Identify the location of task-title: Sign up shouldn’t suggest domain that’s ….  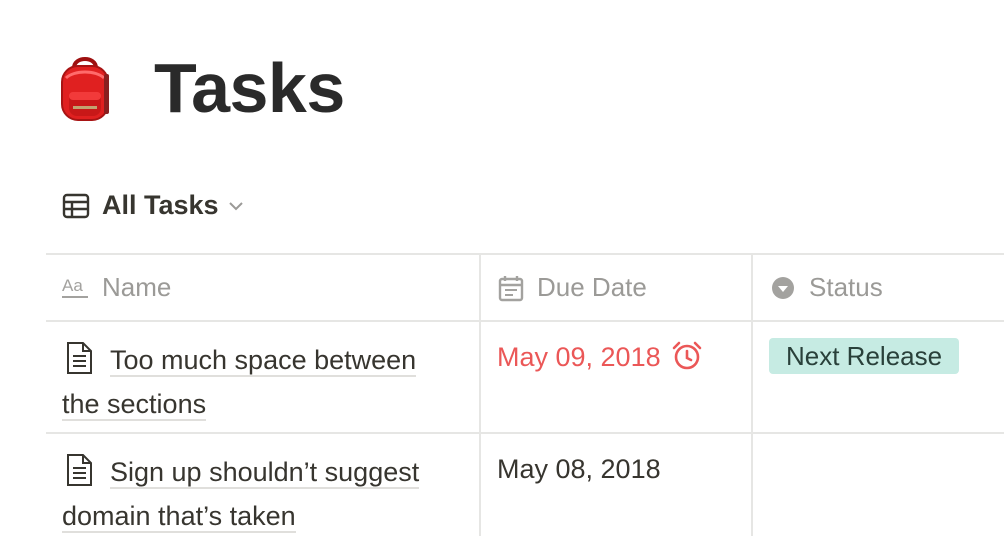
(260, 493).